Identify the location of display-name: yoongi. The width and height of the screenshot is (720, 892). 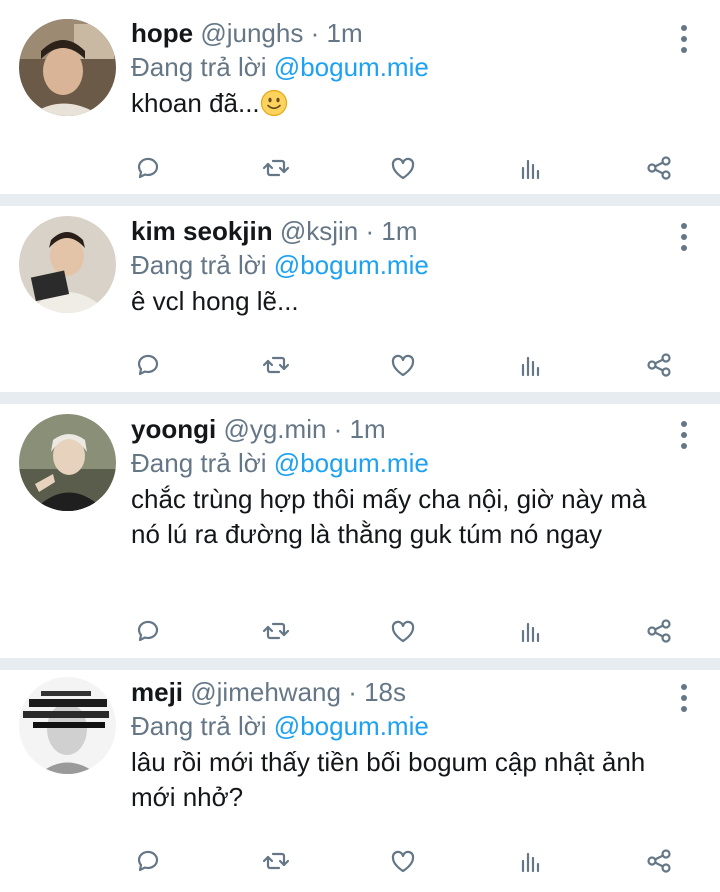
(173, 429).